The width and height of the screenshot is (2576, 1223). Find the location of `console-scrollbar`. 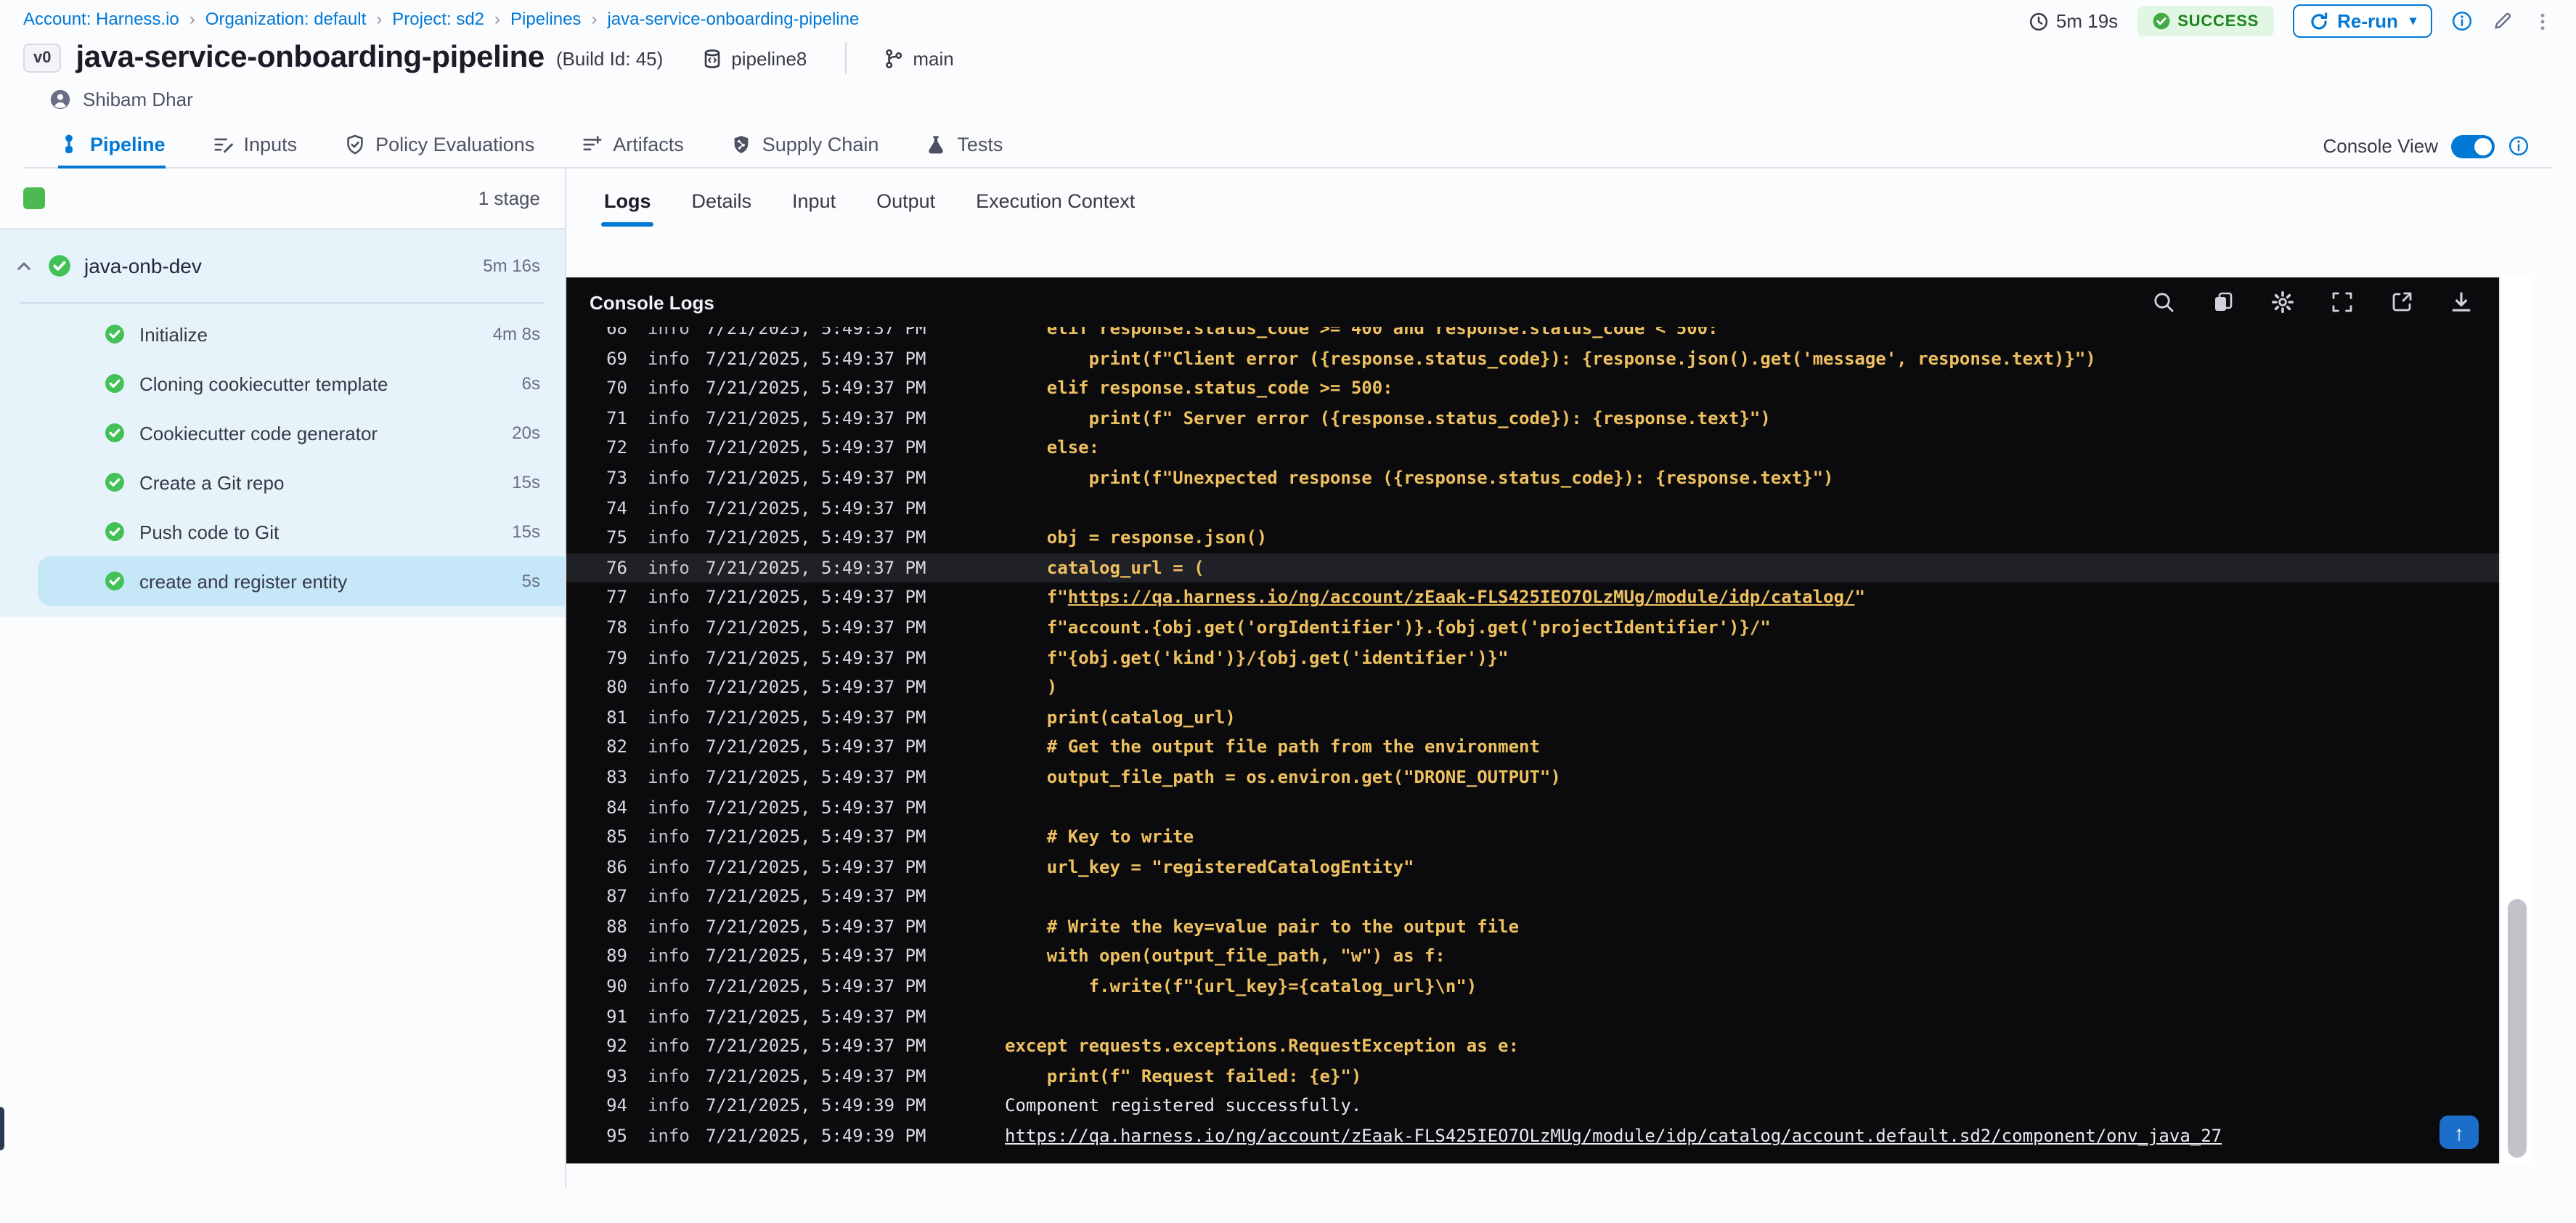

console-scrollbar is located at coordinates (2515, 720).